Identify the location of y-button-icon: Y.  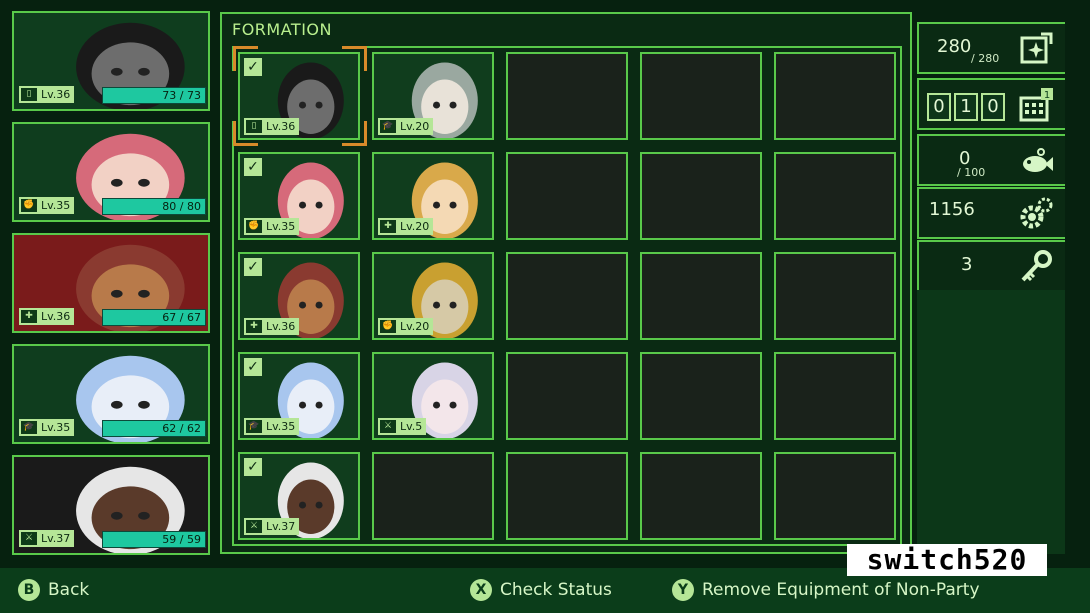
(683, 590).